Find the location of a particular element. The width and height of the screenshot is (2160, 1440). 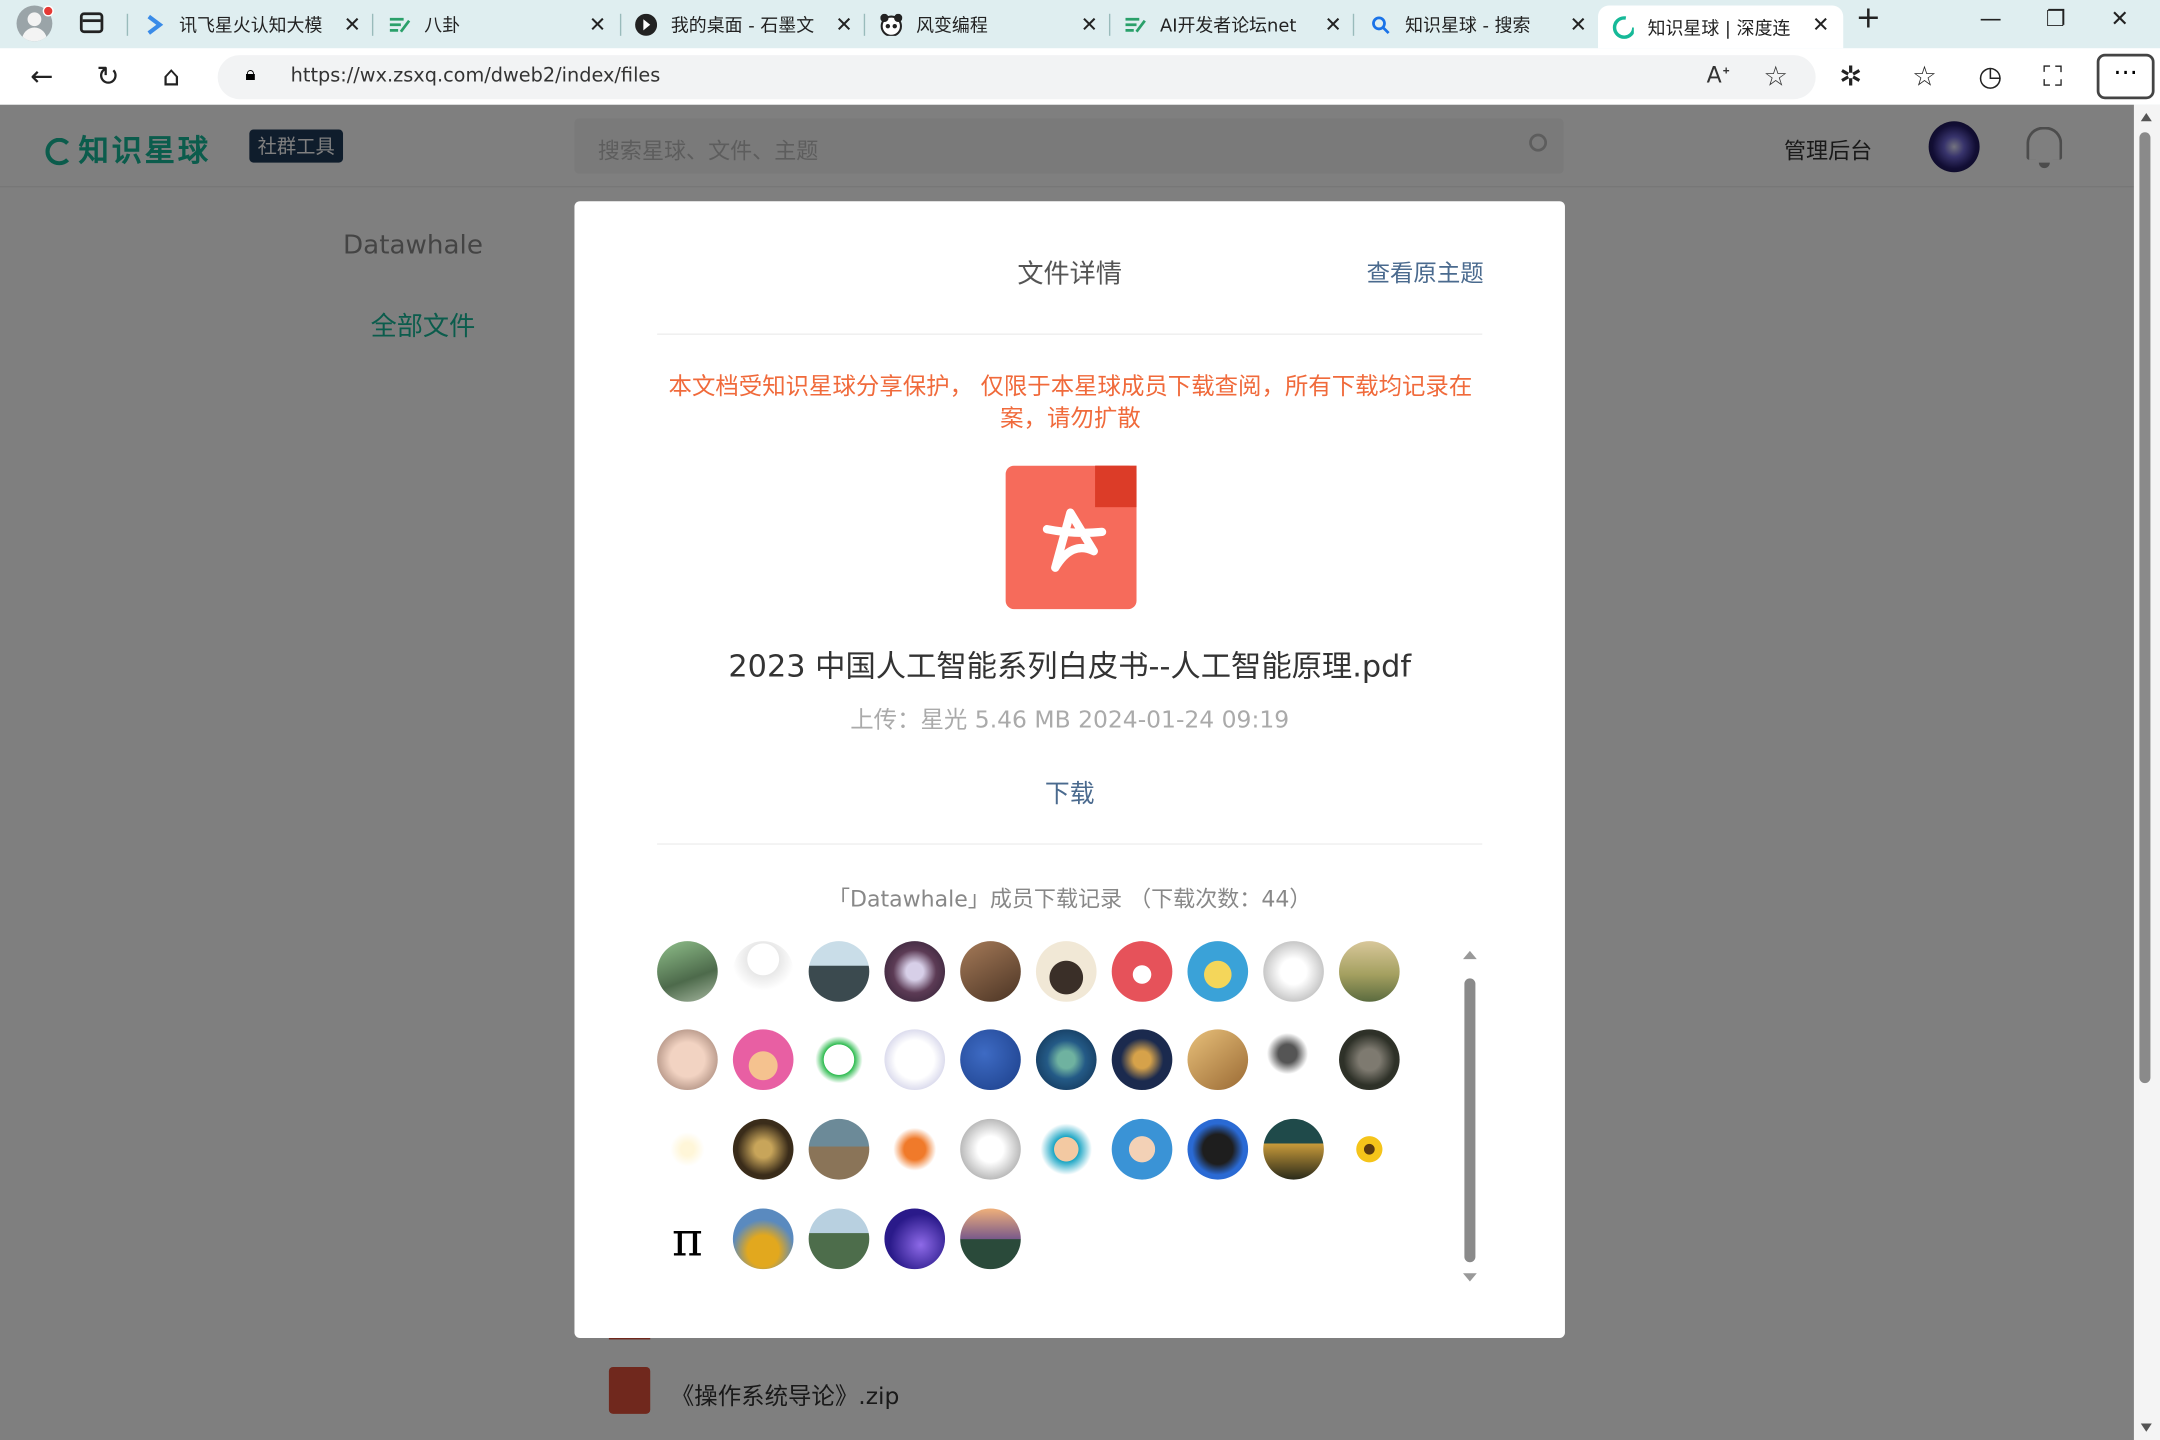

pencil-icon is located at coordinates (399, 24).